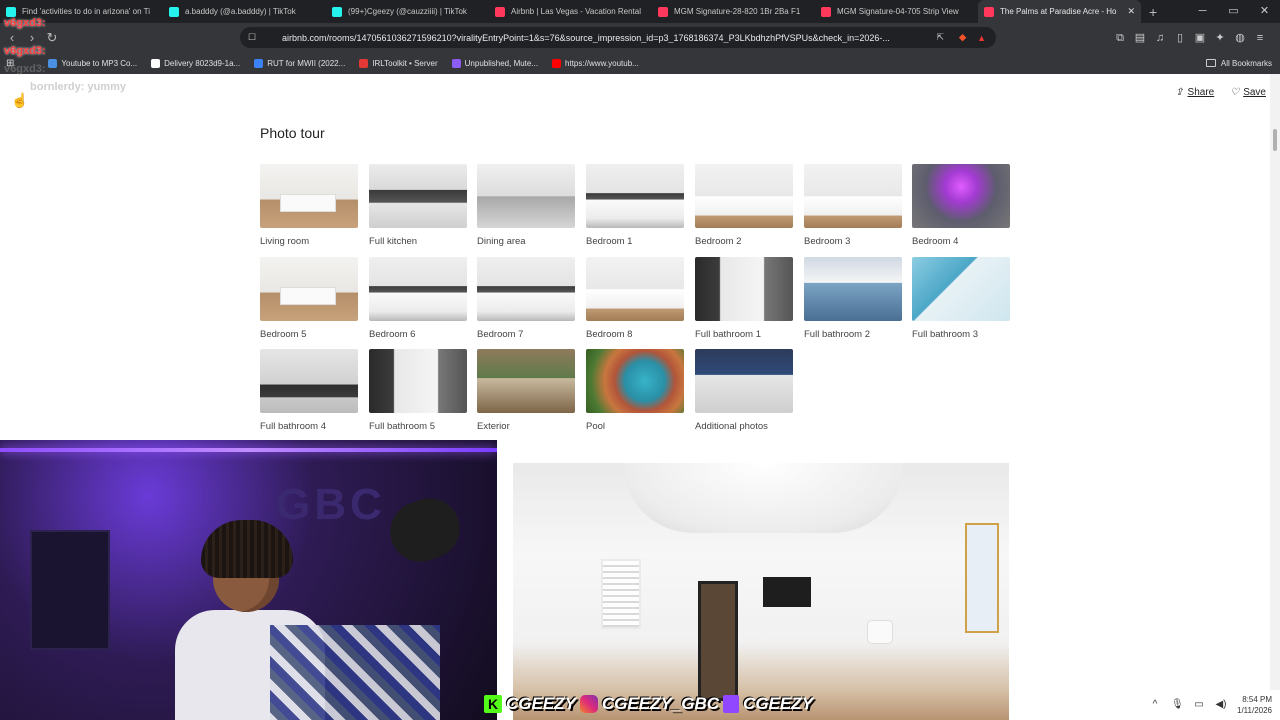 The width and height of the screenshot is (1280, 720). I want to click on bookmark-star-icon: ☐, so click(252, 37).